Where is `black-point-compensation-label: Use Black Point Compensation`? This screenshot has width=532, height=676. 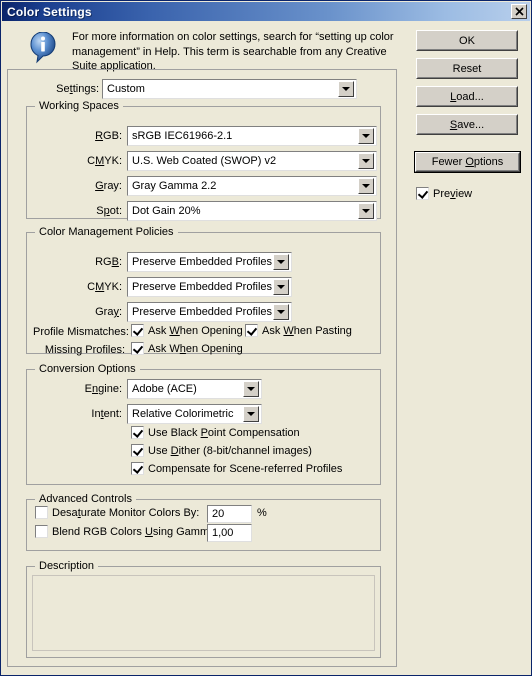 black-point-compensation-label: Use Black Point Compensation is located at coordinates (224, 432).